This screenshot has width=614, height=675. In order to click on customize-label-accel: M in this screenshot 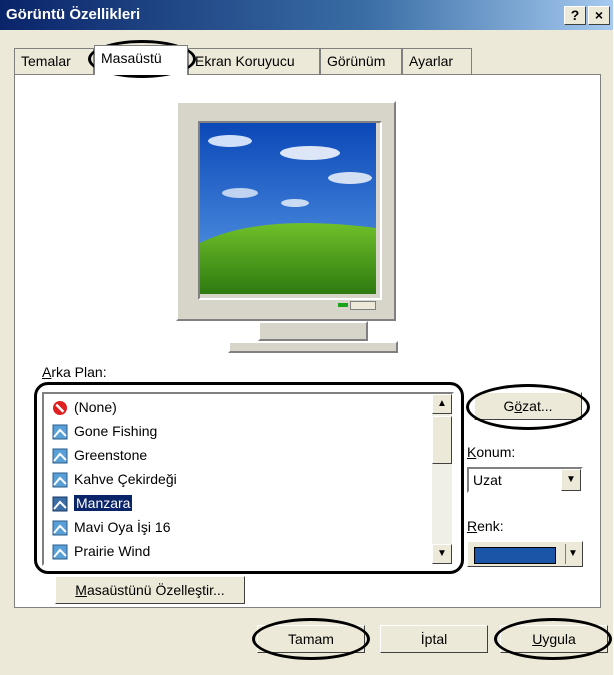, I will do `click(81, 590)`.